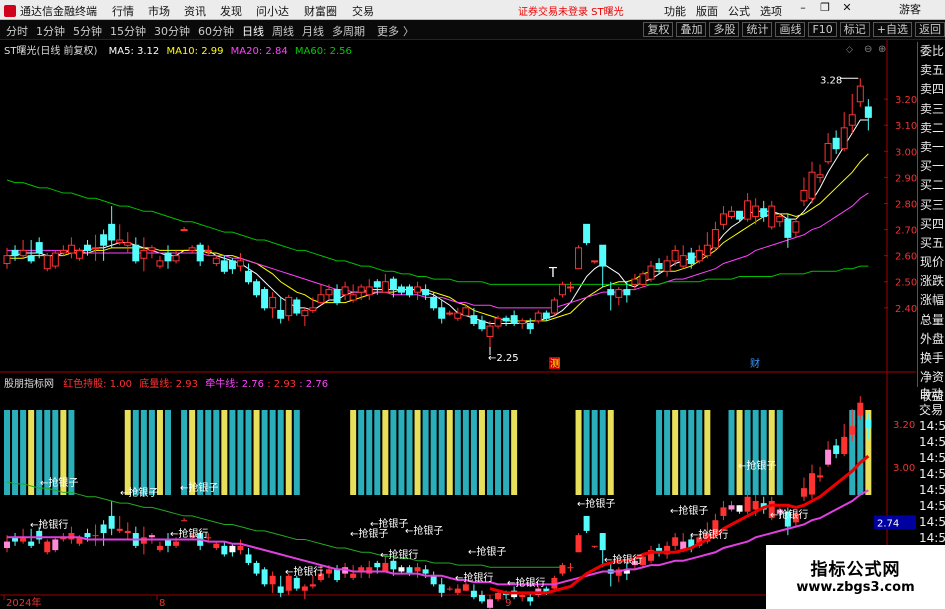 This screenshot has width=945, height=609. Describe the element at coordinates (855, 570) in the screenshot. I see `watermark-title: 指标公式网` at that location.